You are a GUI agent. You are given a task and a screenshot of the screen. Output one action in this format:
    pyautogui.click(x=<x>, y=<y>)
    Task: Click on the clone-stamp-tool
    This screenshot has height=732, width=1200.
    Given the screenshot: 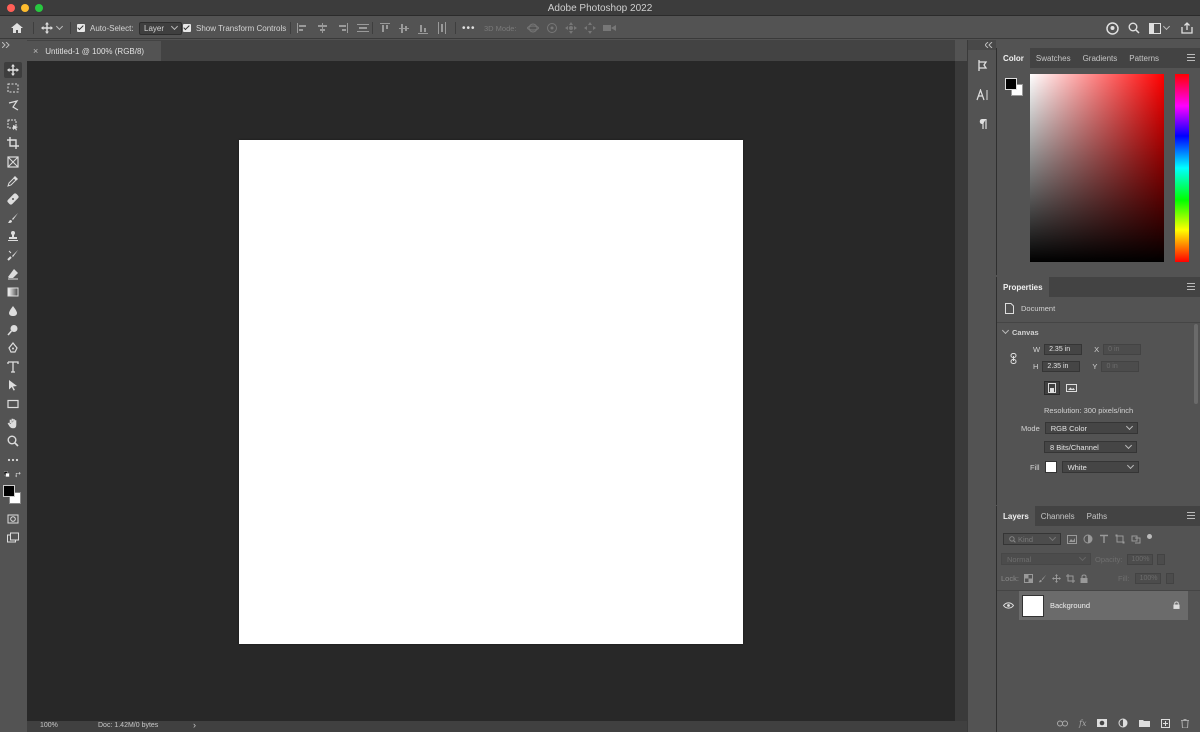 What is the action you would take?
    pyautogui.click(x=13, y=236)
    